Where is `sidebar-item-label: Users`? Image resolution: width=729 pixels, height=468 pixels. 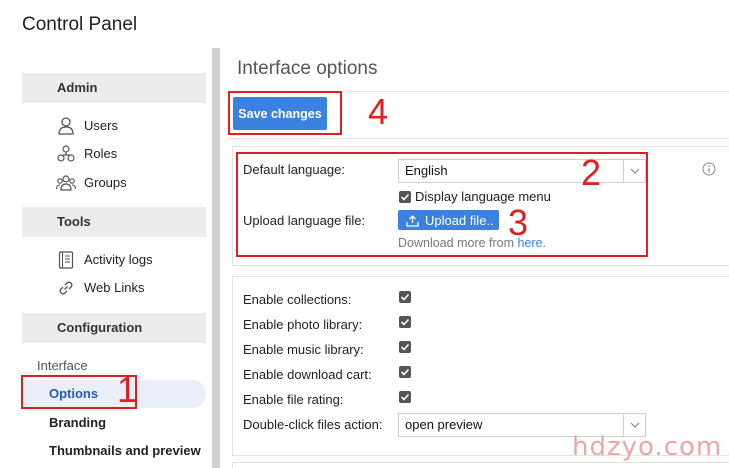
sidebar-item-label: Users is located at coordinates (101, 125).